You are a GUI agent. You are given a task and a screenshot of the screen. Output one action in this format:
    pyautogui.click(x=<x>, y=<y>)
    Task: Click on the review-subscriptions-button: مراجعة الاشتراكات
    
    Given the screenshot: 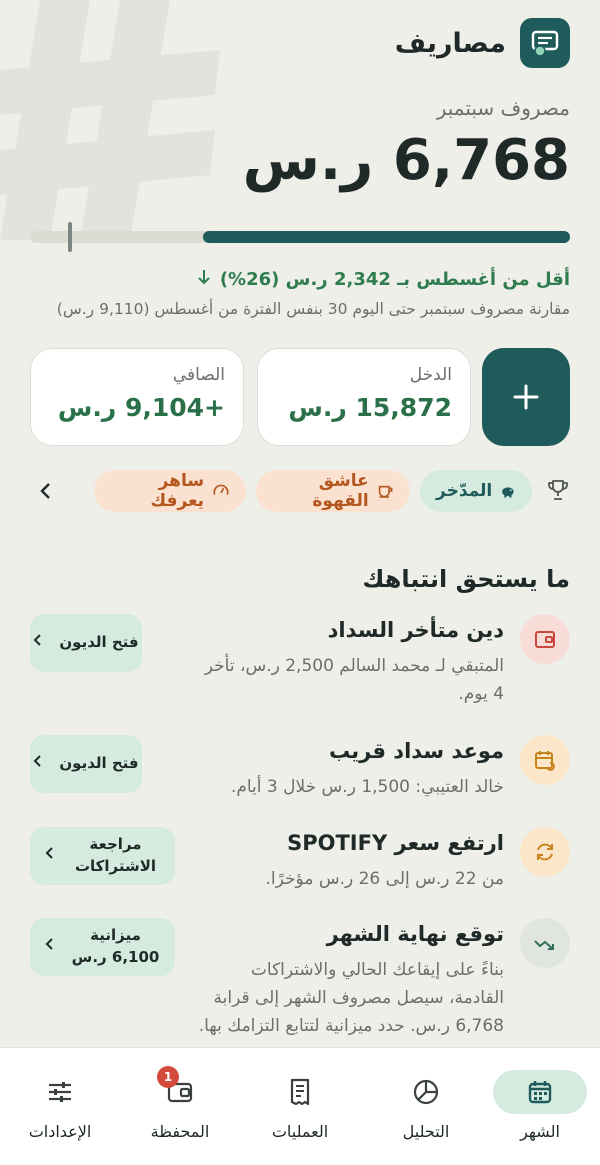 What is the action you would take?
    pyautogui.click(x=102, y=856)
    